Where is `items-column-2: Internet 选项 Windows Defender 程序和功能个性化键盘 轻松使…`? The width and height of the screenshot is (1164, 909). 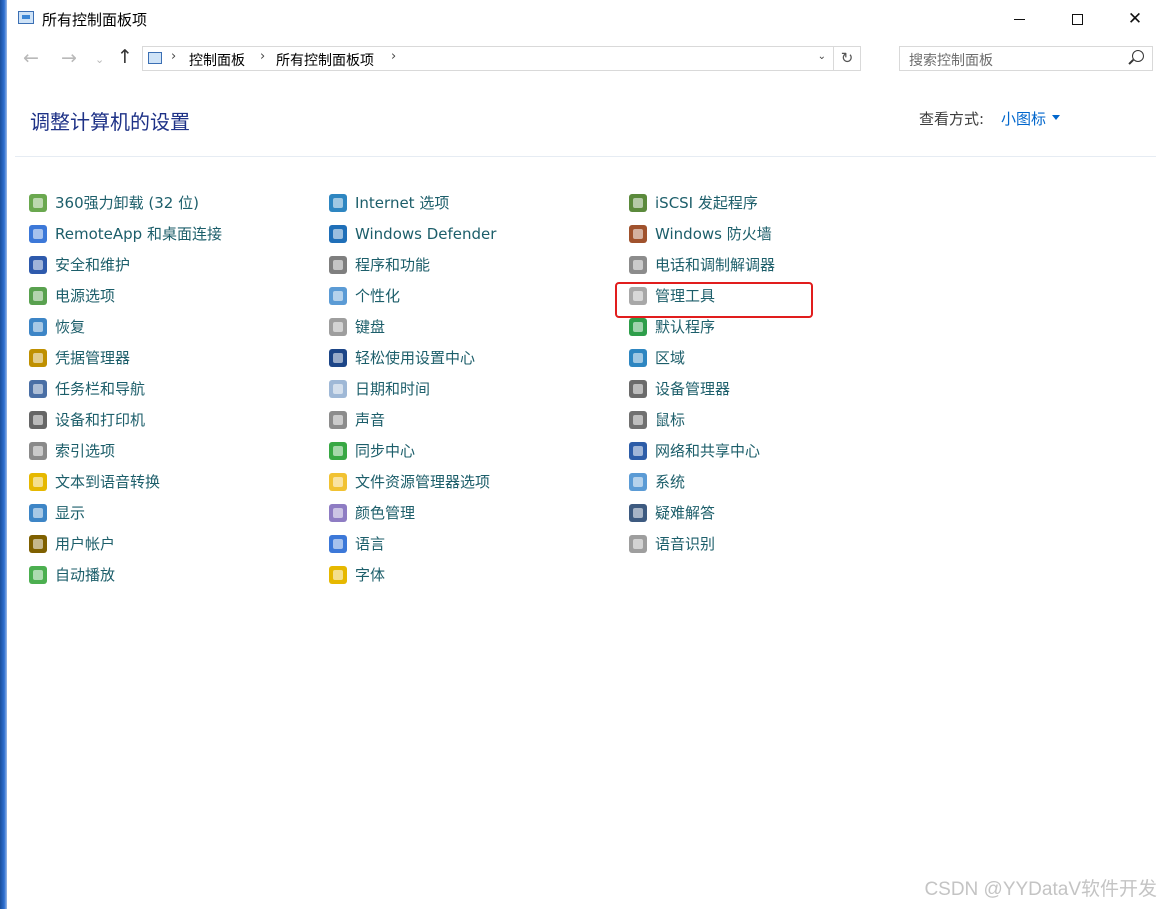
items-column-2: Internet 选项 Windows Defender 程序和功能个性化键盘 轻松使… is located at coordinates (412, 388).